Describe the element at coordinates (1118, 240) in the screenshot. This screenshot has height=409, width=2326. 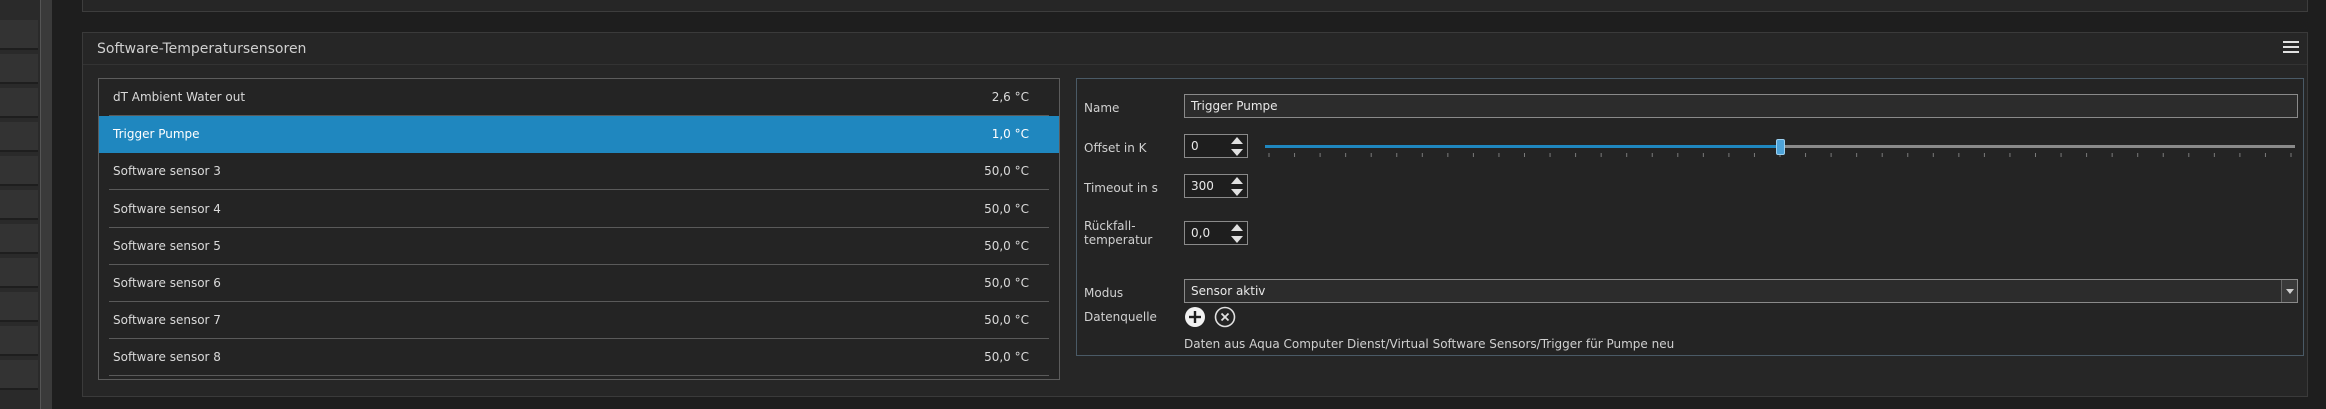
I see `fallback-label-line2: temperatur` at that location.